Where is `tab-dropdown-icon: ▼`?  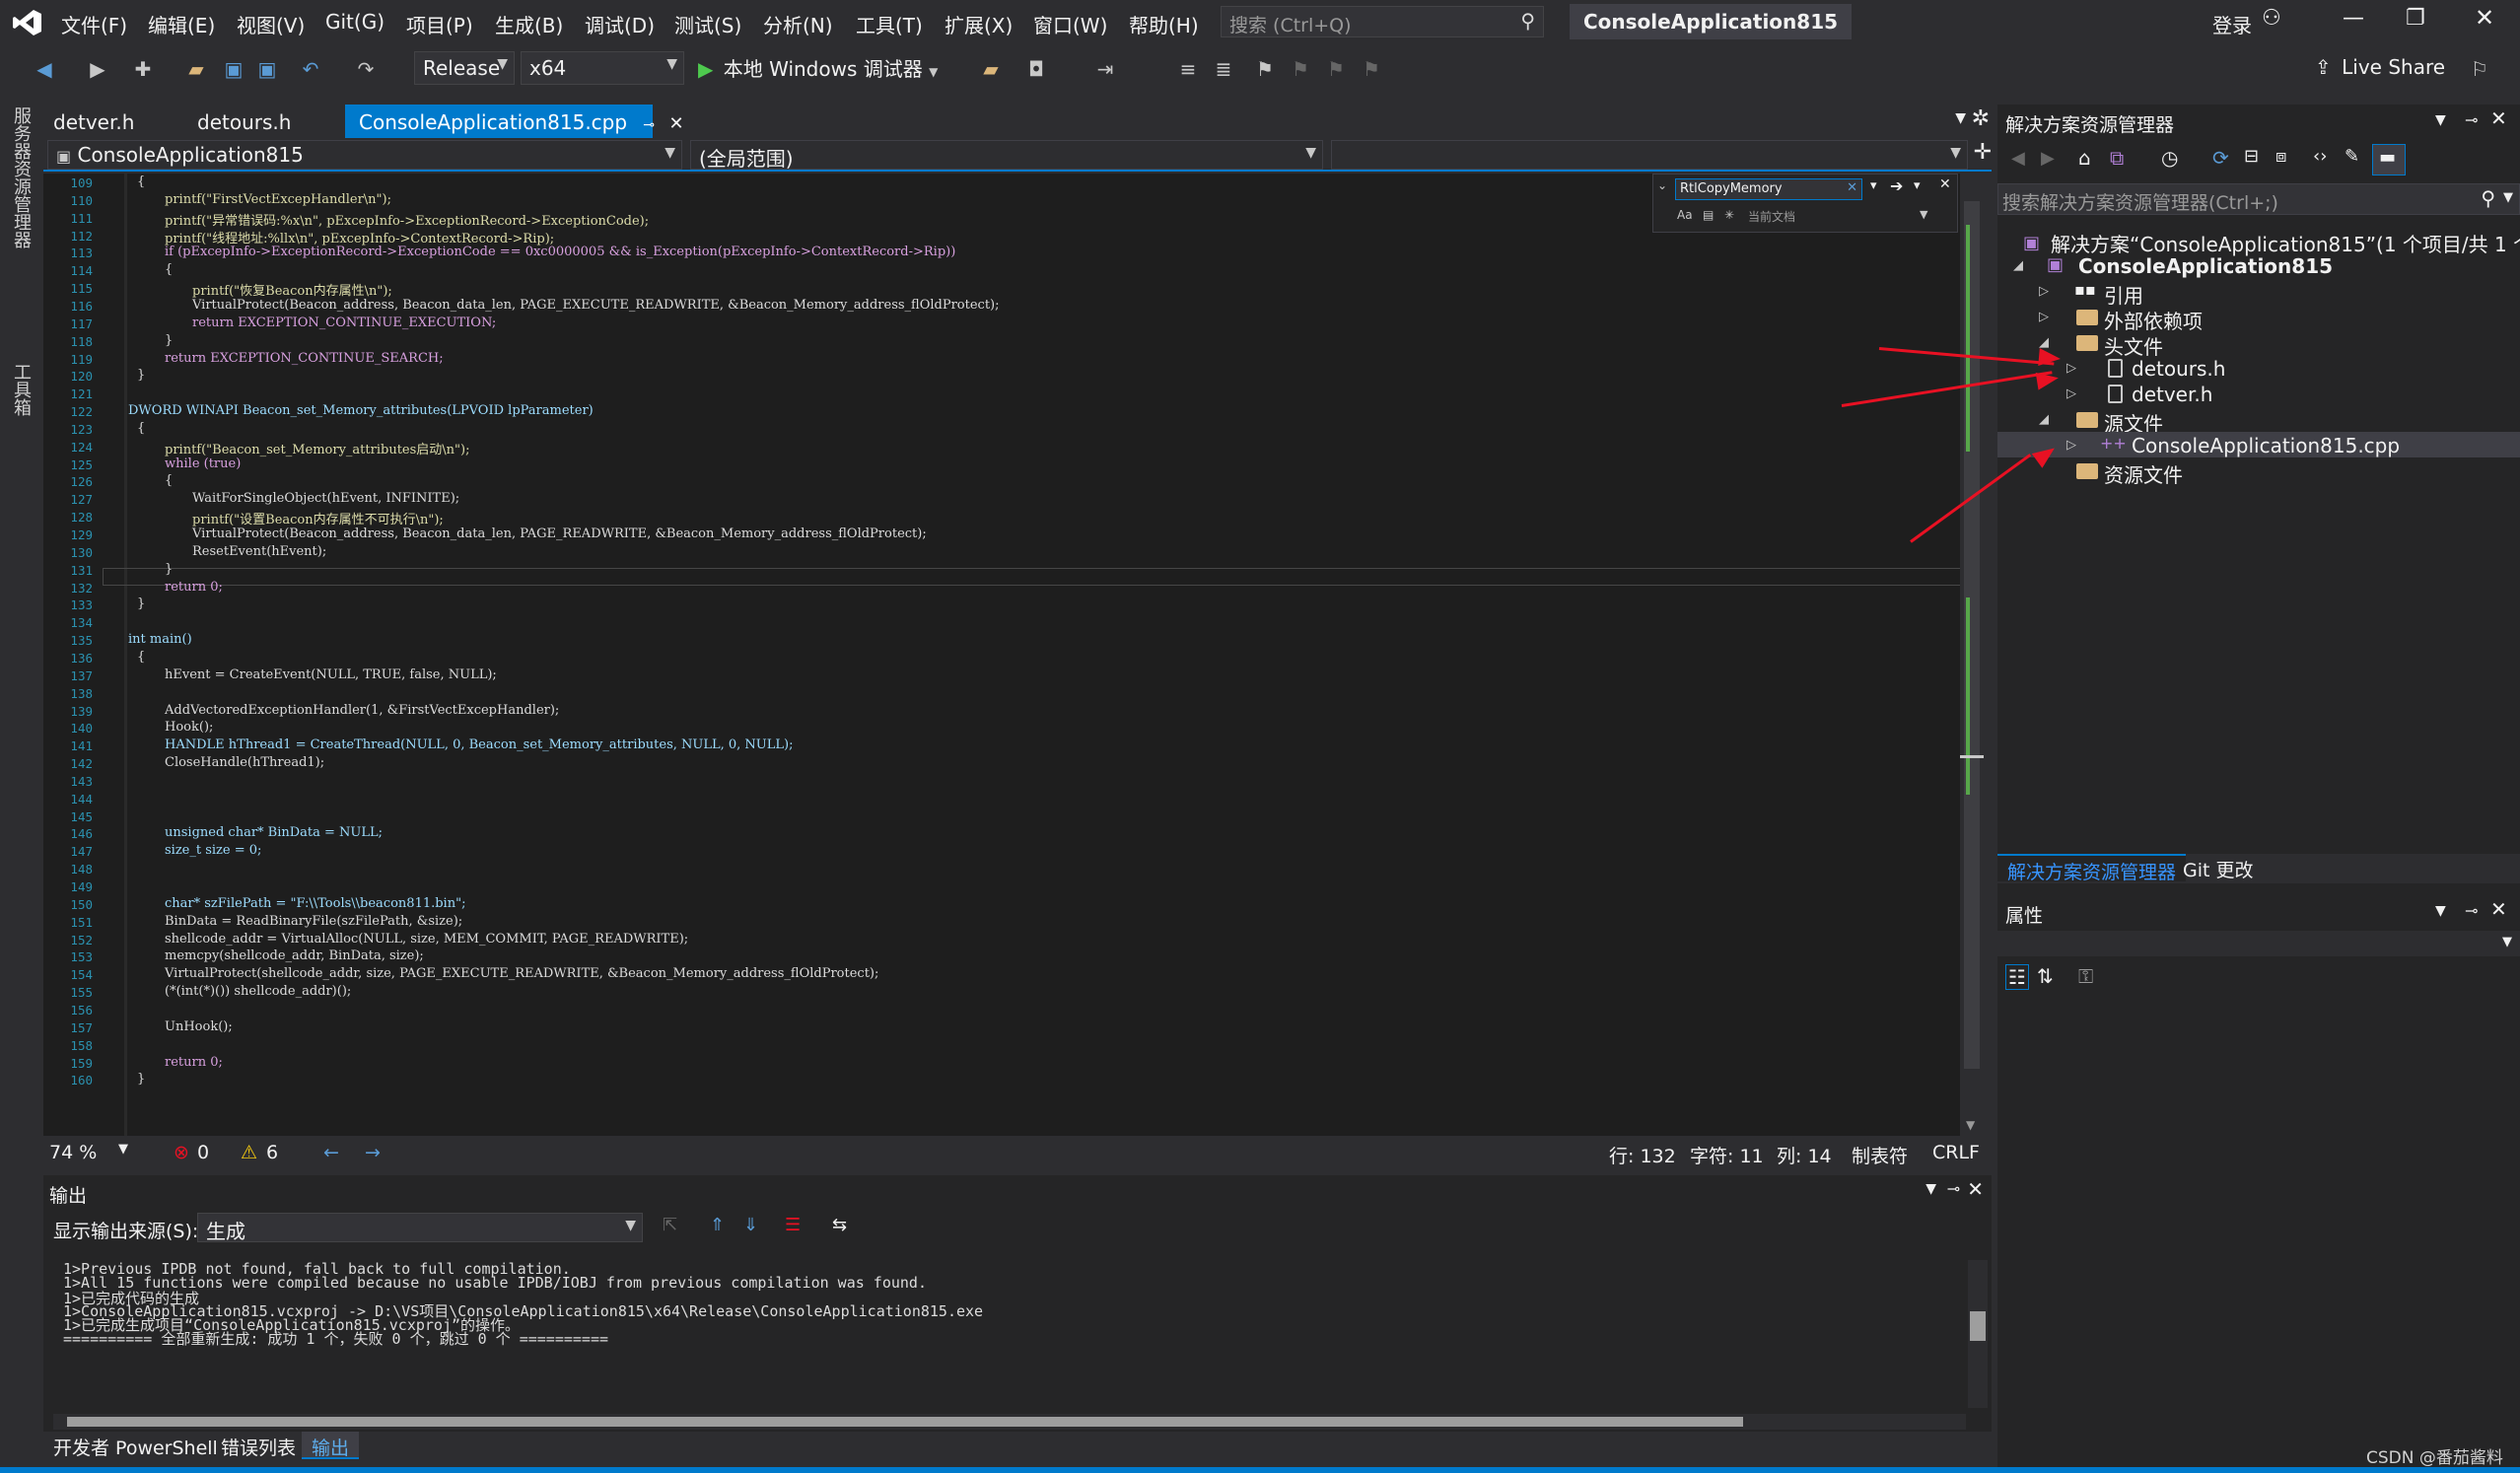
tab-dropdown-icon: ▼ is located at coordinates (1960, 118).